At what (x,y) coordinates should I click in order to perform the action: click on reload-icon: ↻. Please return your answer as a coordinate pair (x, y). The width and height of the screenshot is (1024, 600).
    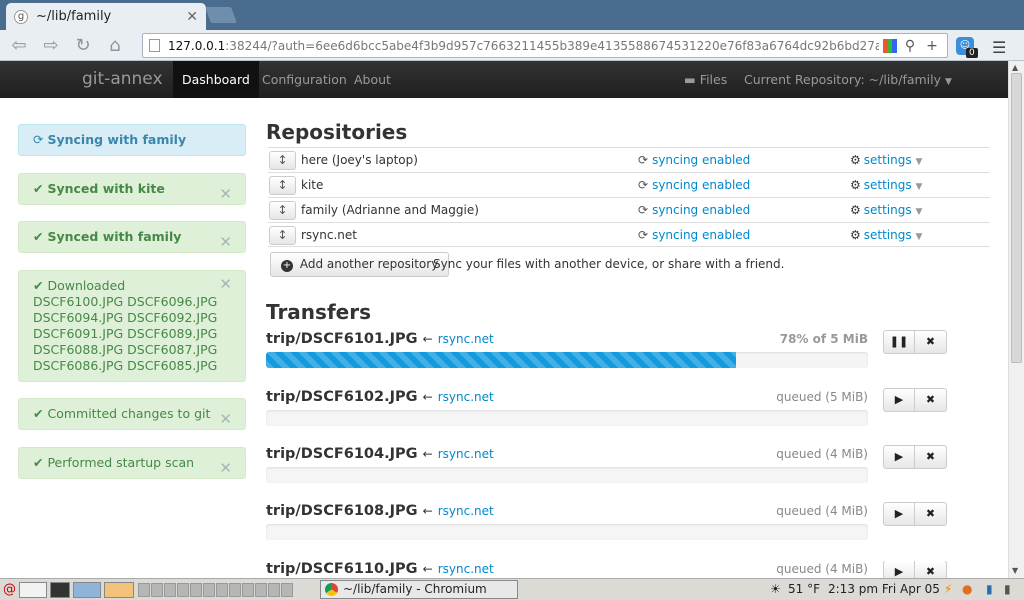
    Looking at the image, I should click on (83, 45).